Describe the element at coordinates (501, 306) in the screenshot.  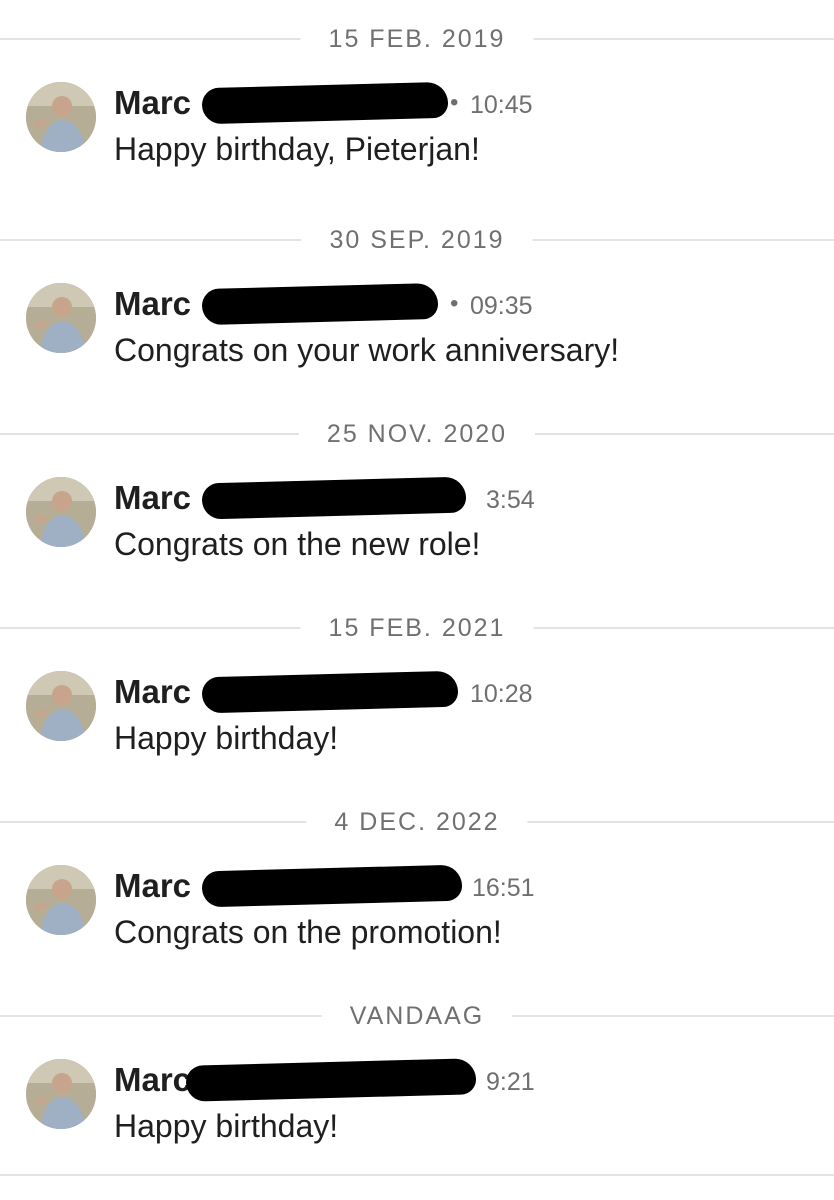
I see `message-time: 09:35` at that location.